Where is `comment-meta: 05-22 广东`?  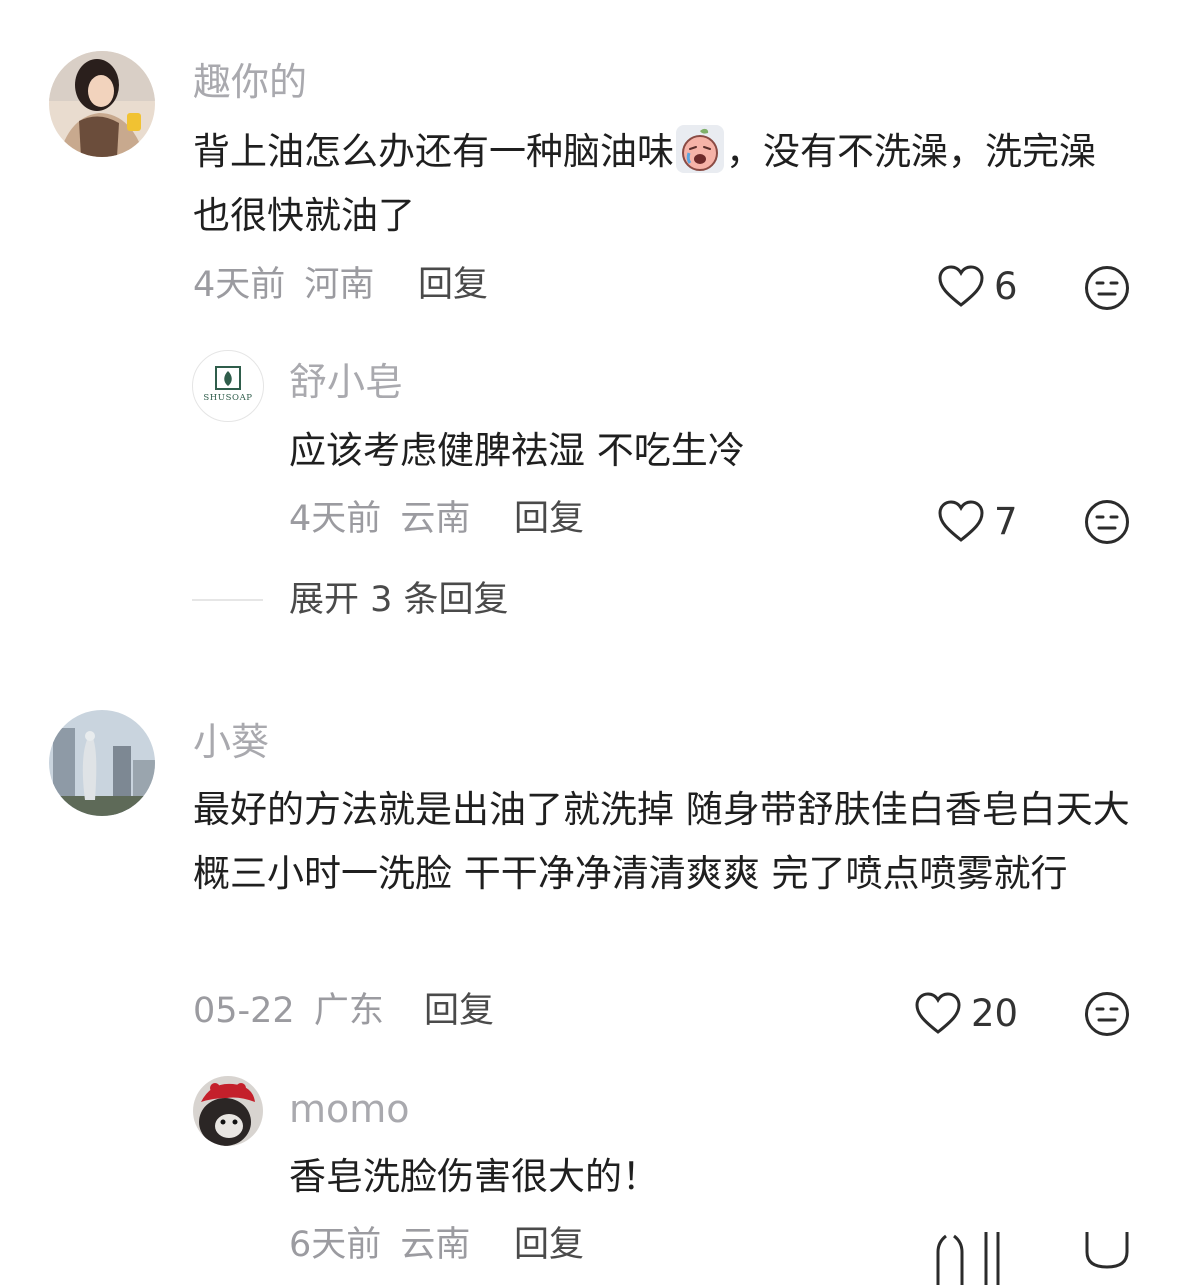
comment-meta: 05-22 广东 is located at coordinates (288, 1011).